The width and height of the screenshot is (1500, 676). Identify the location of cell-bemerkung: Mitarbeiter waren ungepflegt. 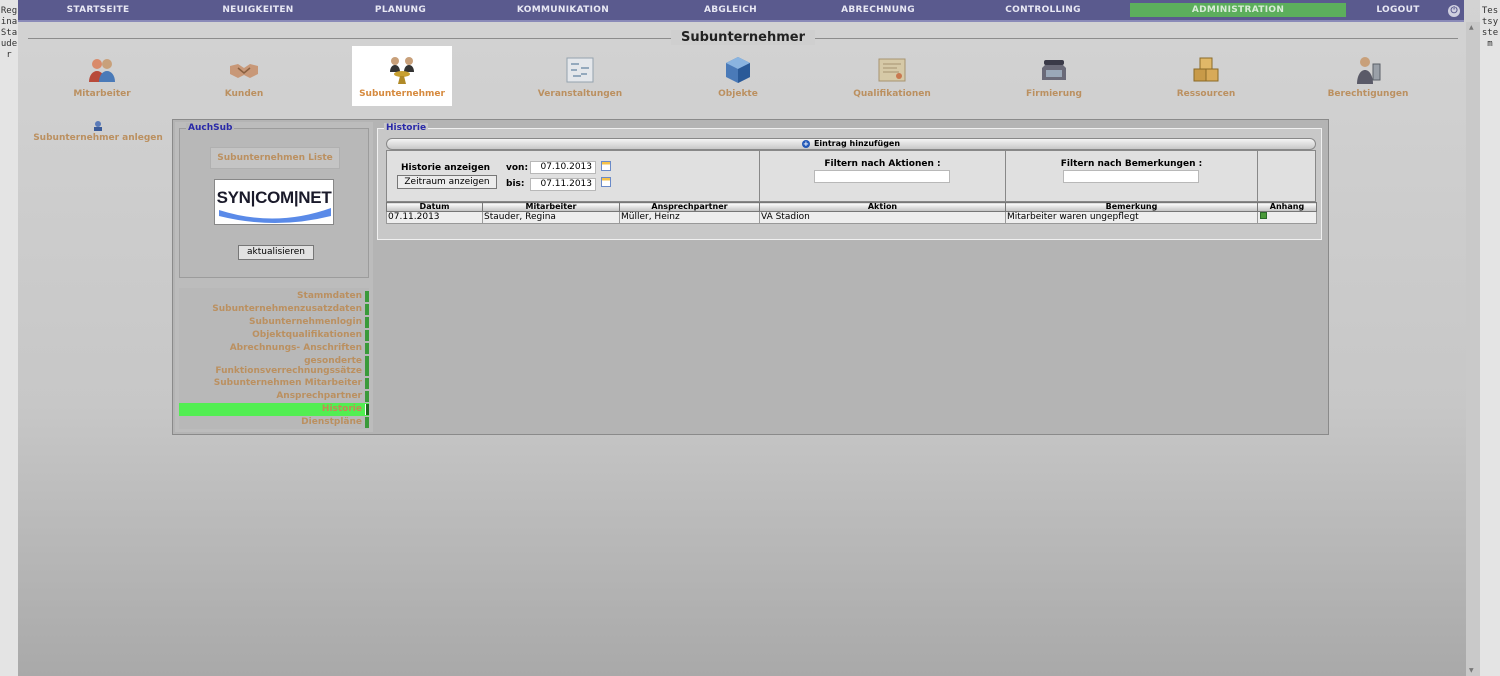
(1131, 217).